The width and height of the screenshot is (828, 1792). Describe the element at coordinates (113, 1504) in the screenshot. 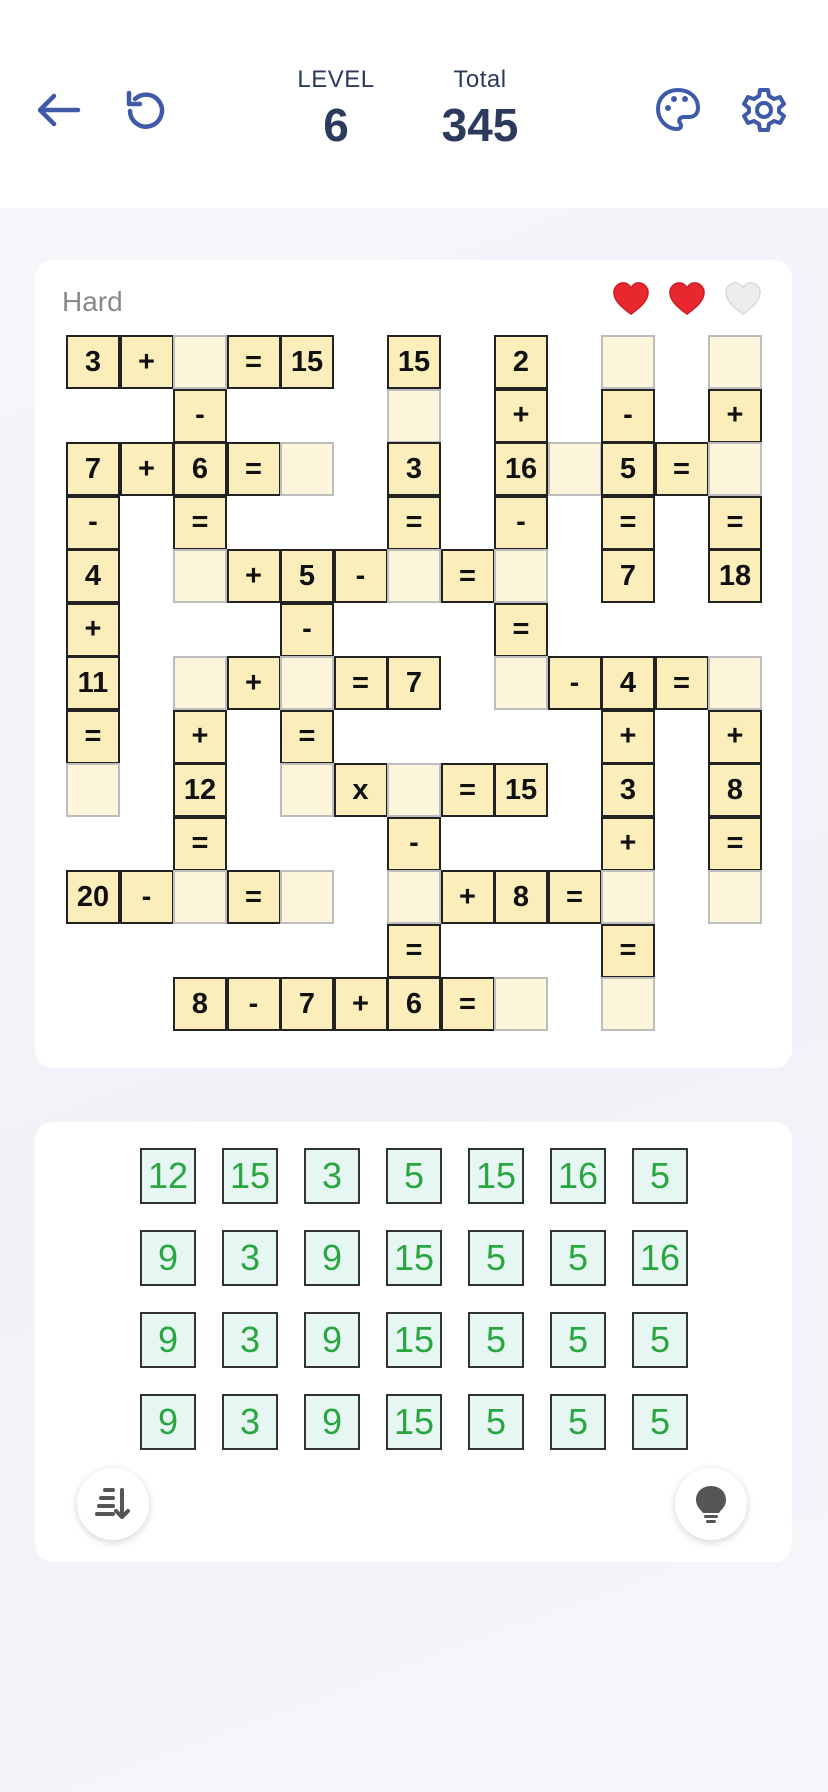

I see `sort-button` at that location.